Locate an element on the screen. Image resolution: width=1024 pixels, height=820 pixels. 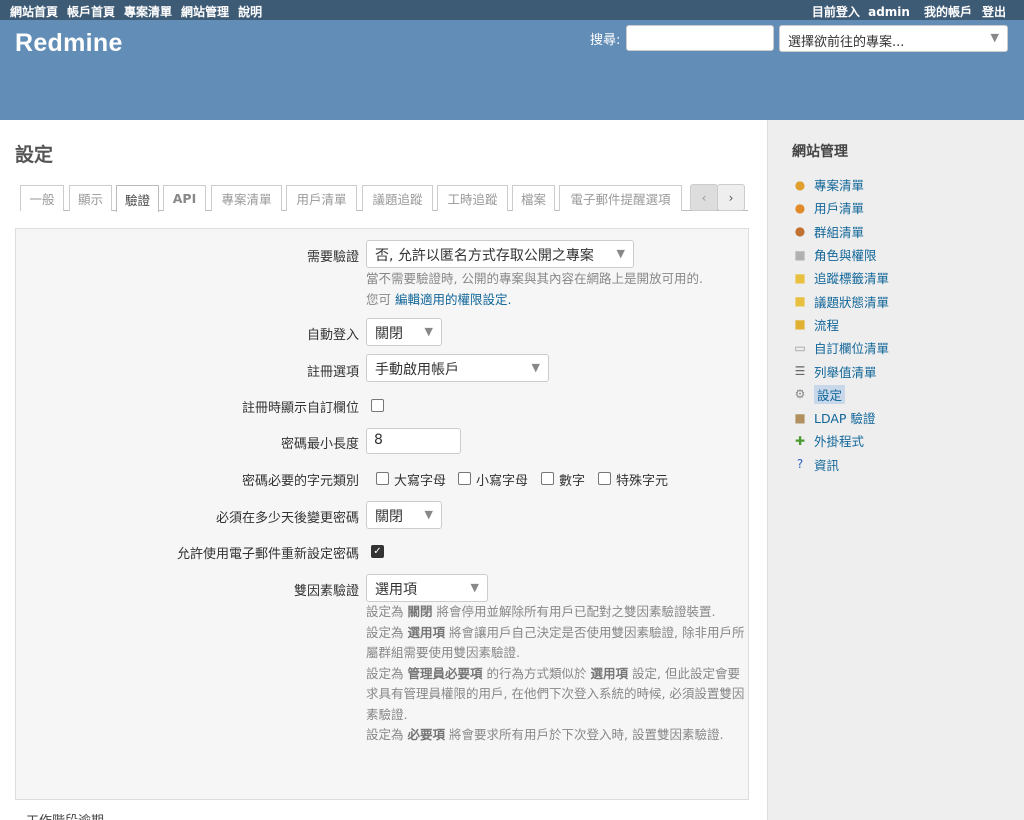
password-min-length-input: 8 is located at coordinates (413, 441).